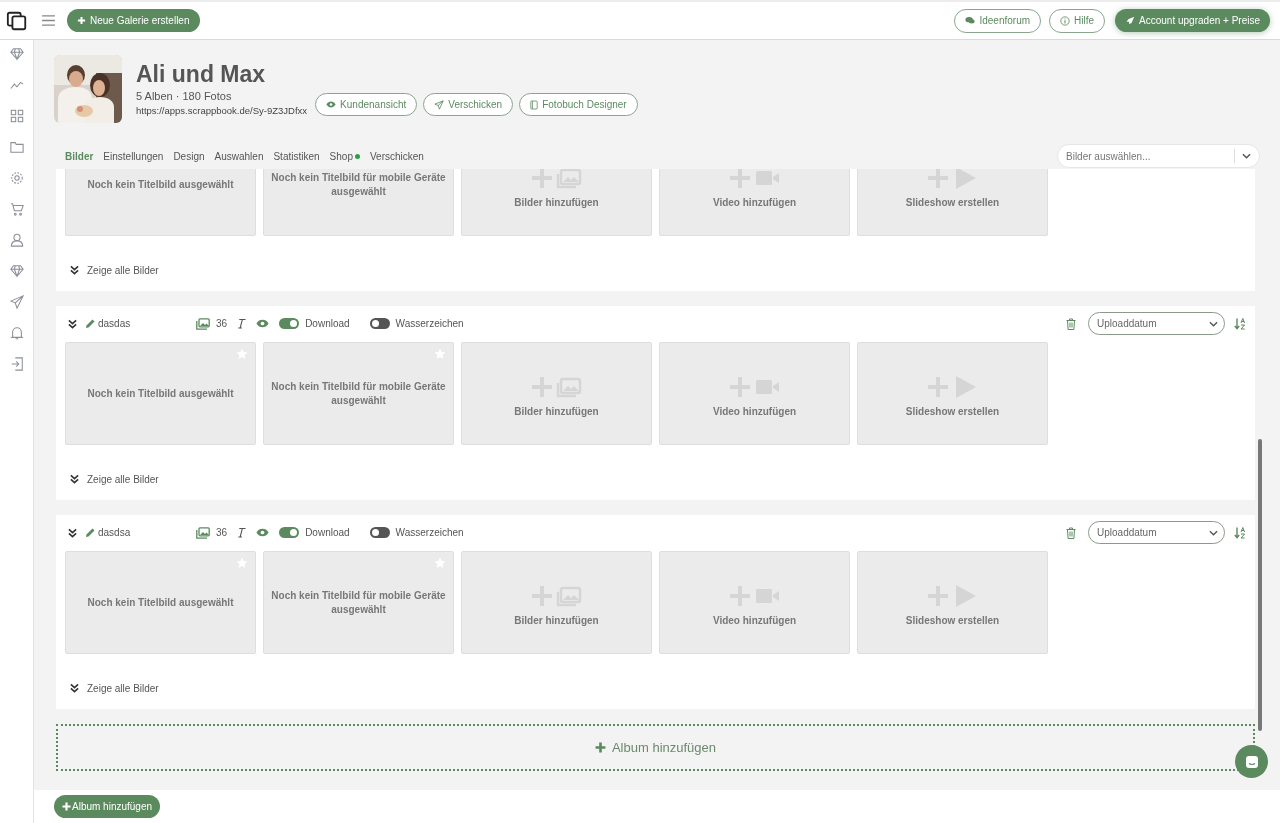 This screenshot has width=1280, height=823. I want to click on book-icon, so click(534, 104).